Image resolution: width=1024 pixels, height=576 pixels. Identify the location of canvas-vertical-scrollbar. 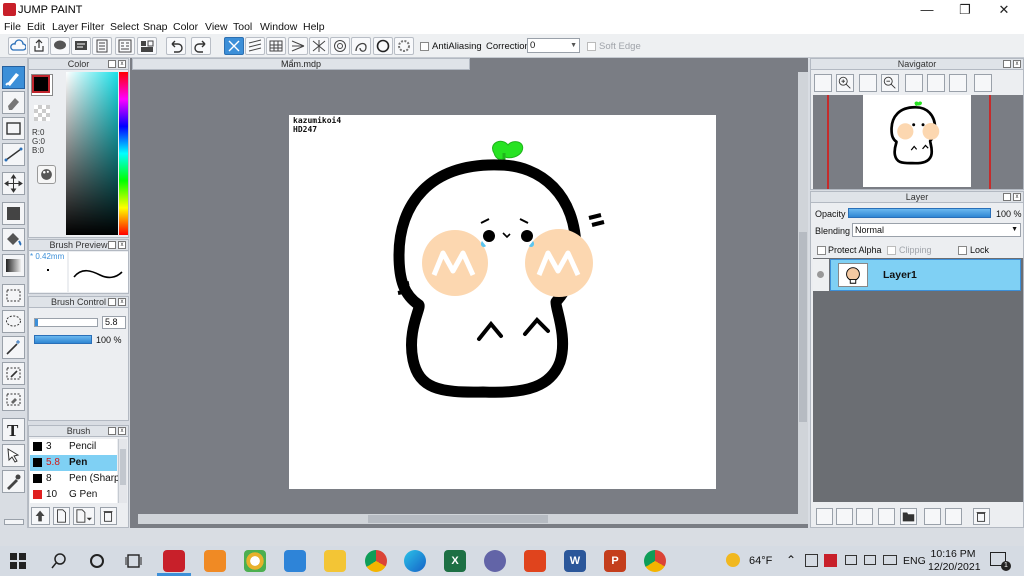
(803, 298).